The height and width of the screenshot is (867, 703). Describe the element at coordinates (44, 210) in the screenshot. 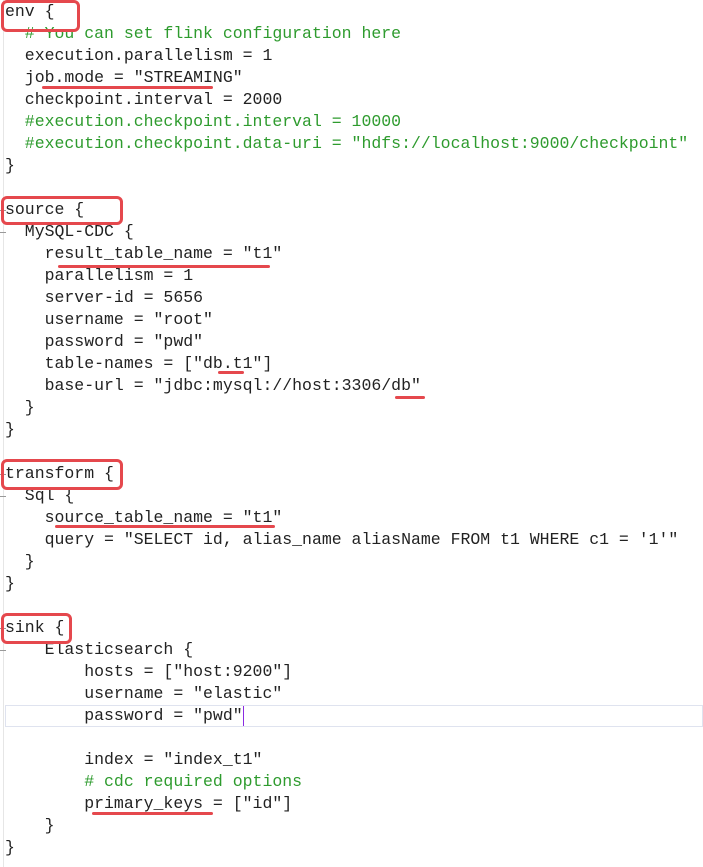

I see `code-line: source {` at that location.